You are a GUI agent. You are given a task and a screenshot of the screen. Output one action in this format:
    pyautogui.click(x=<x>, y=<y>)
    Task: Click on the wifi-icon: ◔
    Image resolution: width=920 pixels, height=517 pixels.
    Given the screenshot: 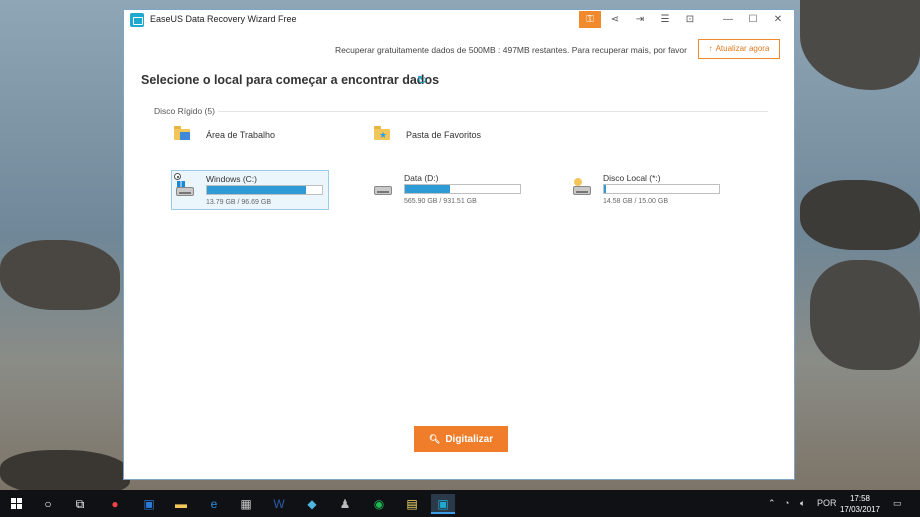 What is the action you would take?
    pyautogui.click(x=786, y=503)
    